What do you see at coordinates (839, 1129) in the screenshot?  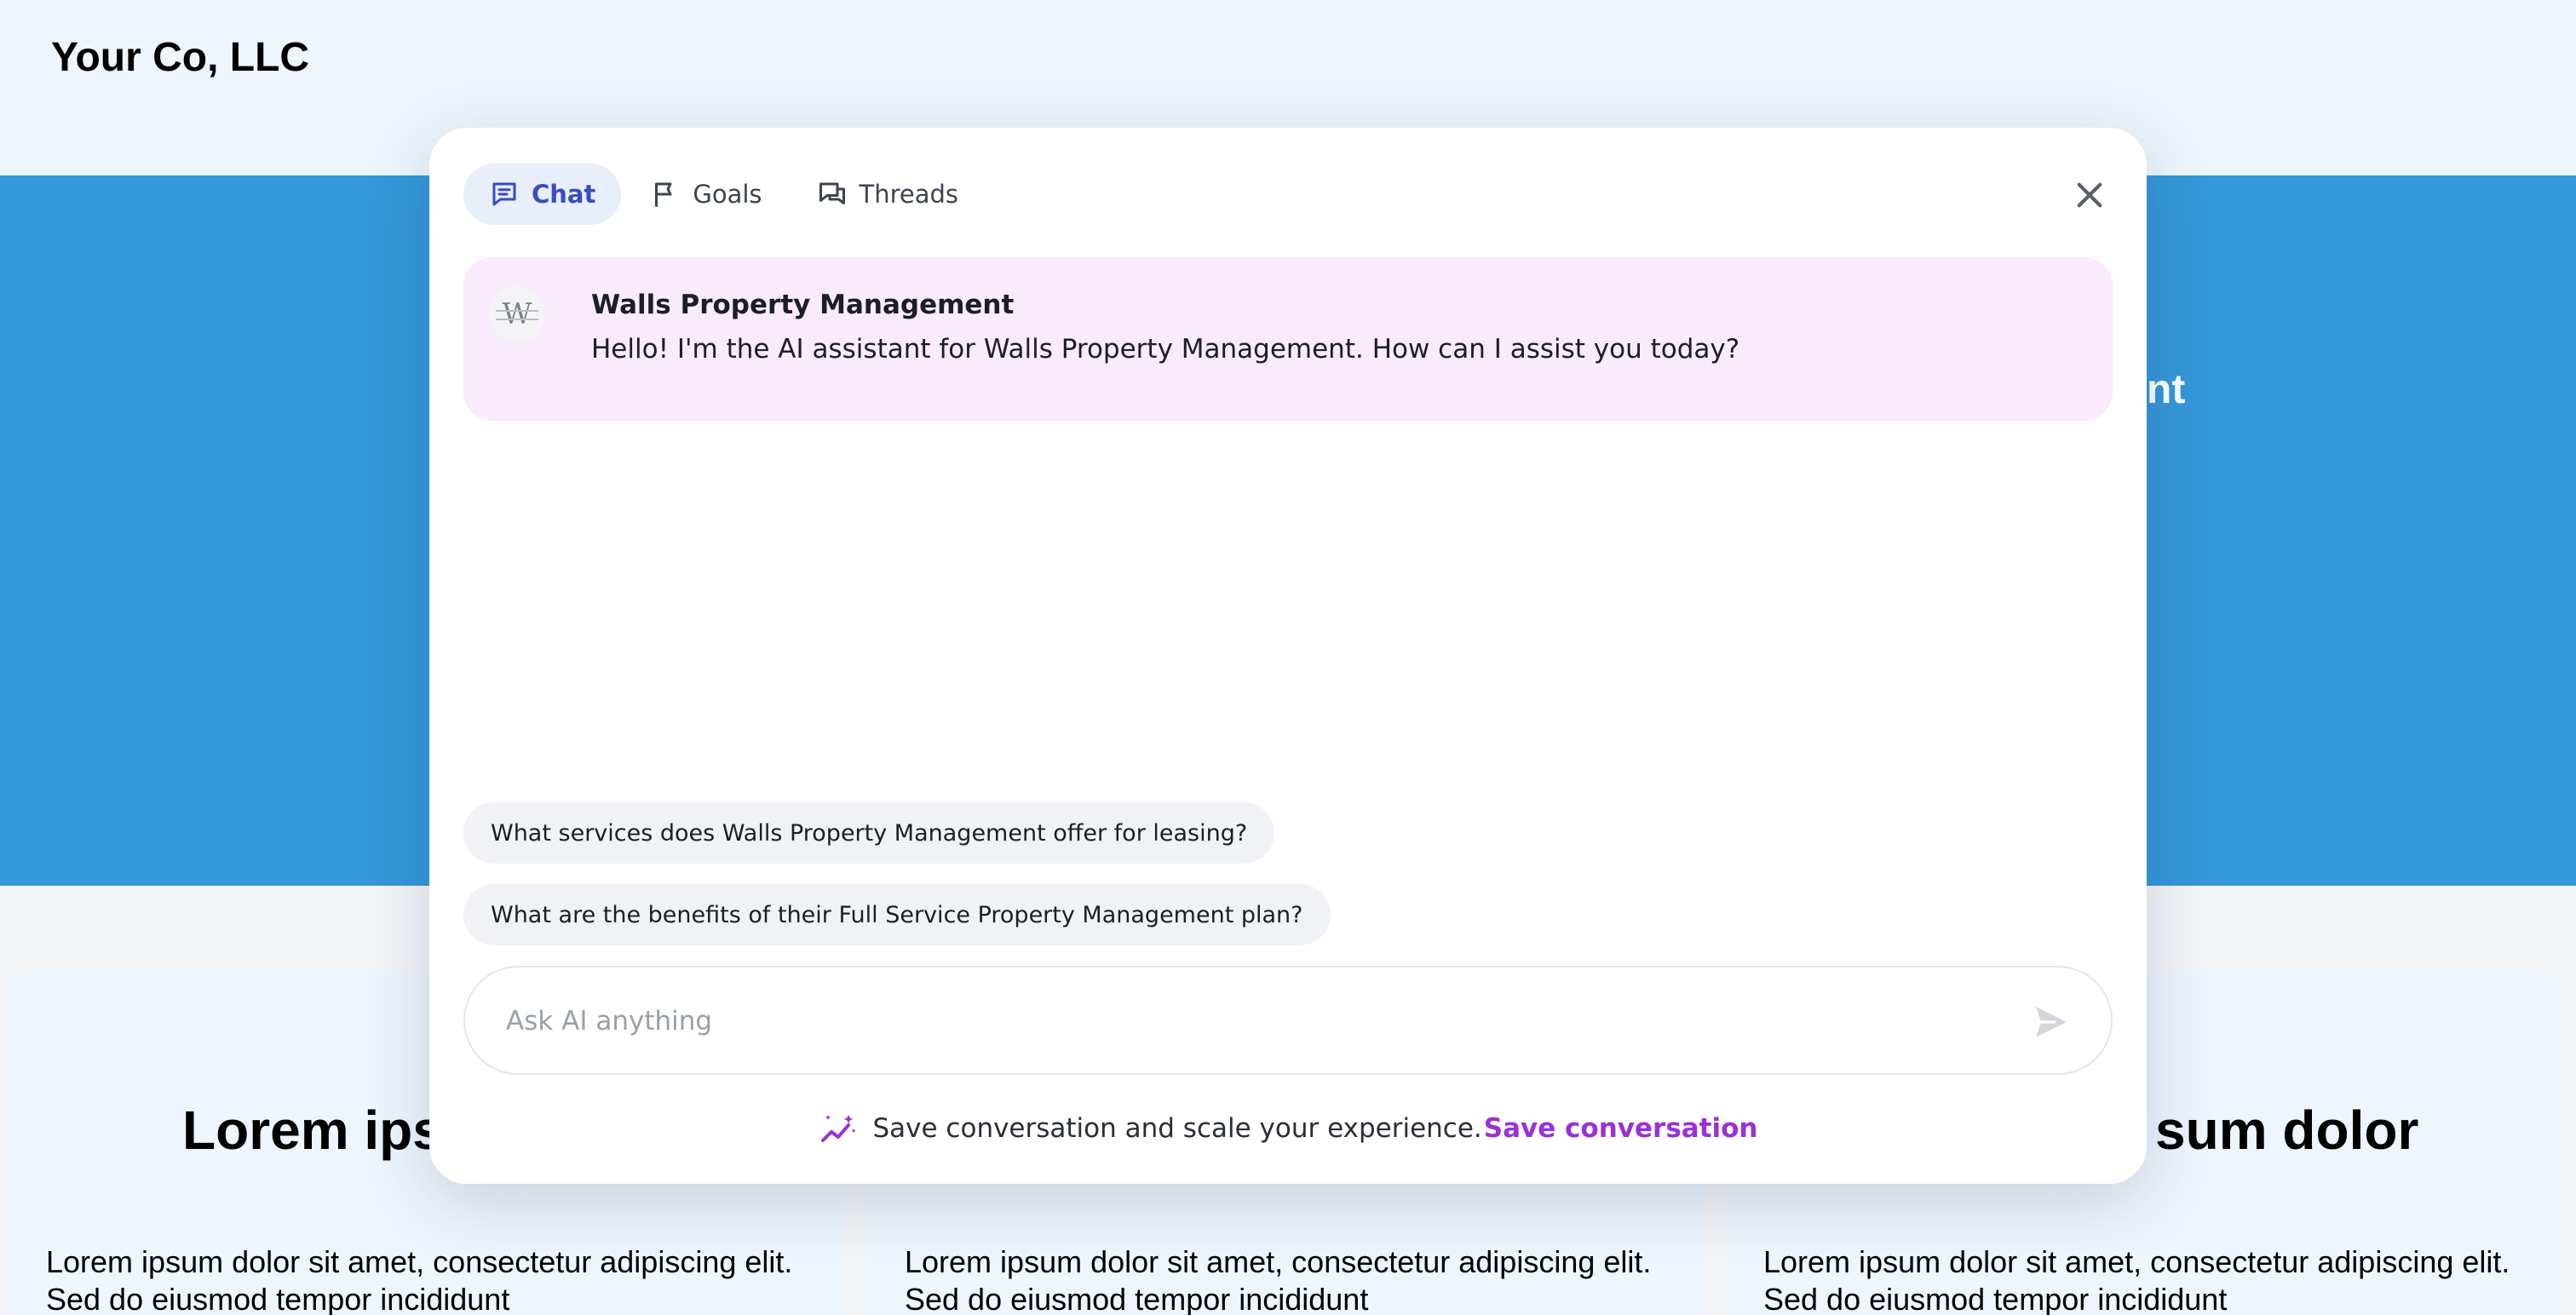 I see `sparkle-trend-icon` at bounding box center [839, 1129].